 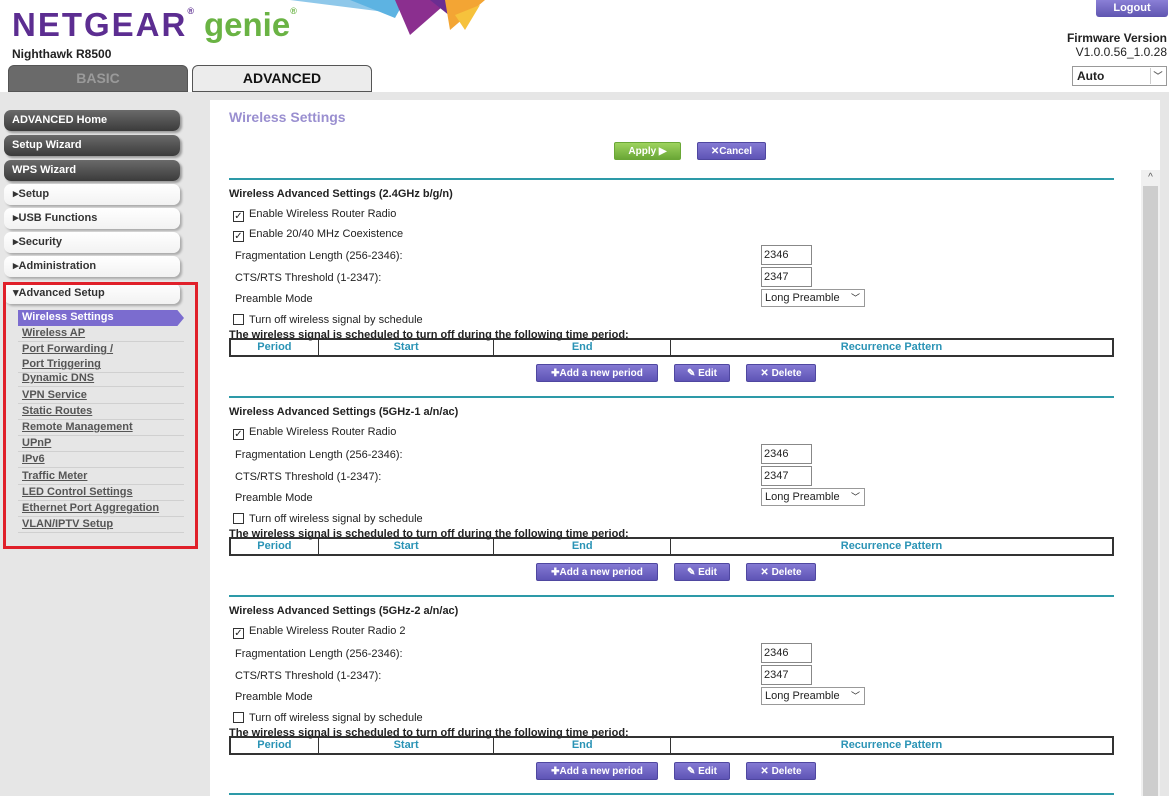 I want to click on sidebar-item-administration: ▸Administration, so click(x=92, y=266).